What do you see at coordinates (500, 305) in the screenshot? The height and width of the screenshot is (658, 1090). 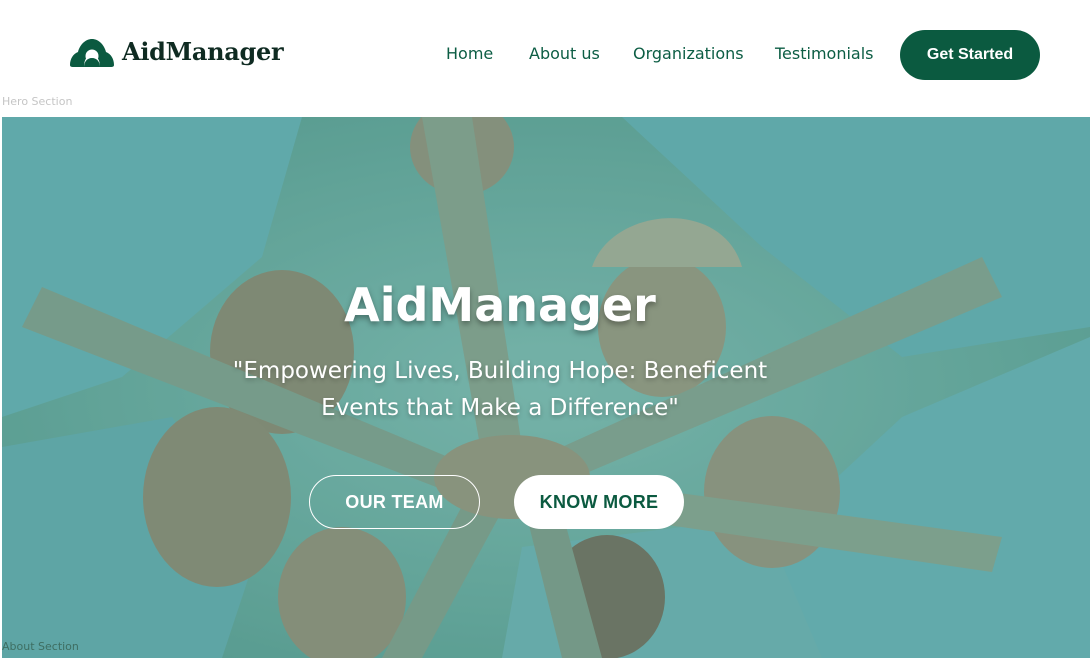 I see `hero-title: AidManager` at bounding box center [500, 305].